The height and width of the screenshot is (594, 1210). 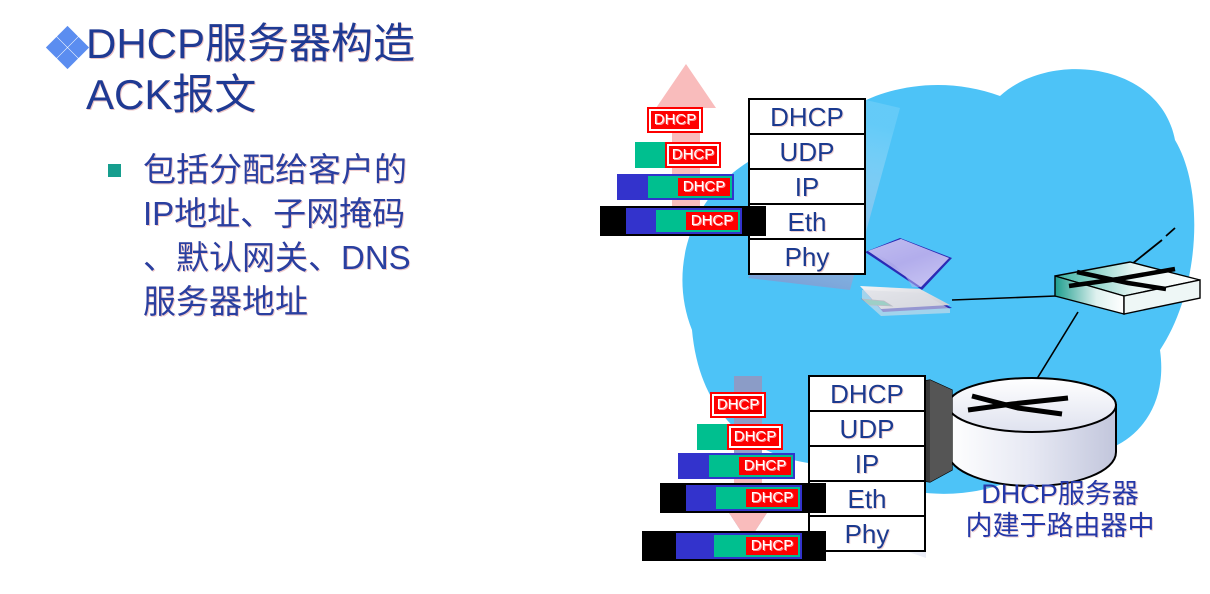 What do you see at coordinates (813, 546) in the screenshot?
I see `packet-field-phy-trailer` at bounding box center [813, 546].